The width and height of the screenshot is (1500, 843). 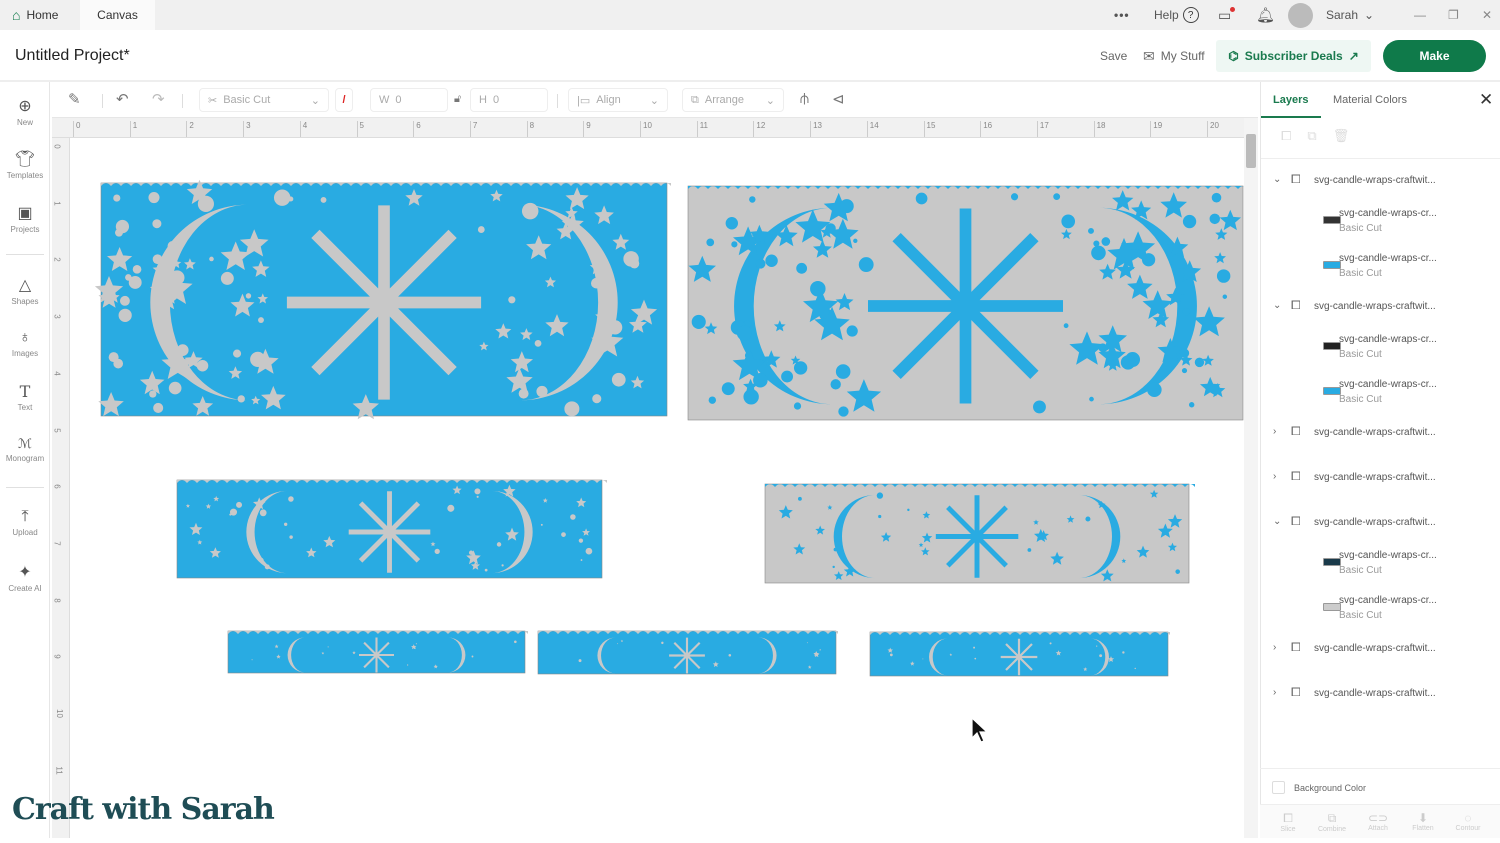 What do you see at coordinates (1370, 100) in the screenshot?
I see `tab-material-colors: Material Colors` at bounding box center [1370, 100].